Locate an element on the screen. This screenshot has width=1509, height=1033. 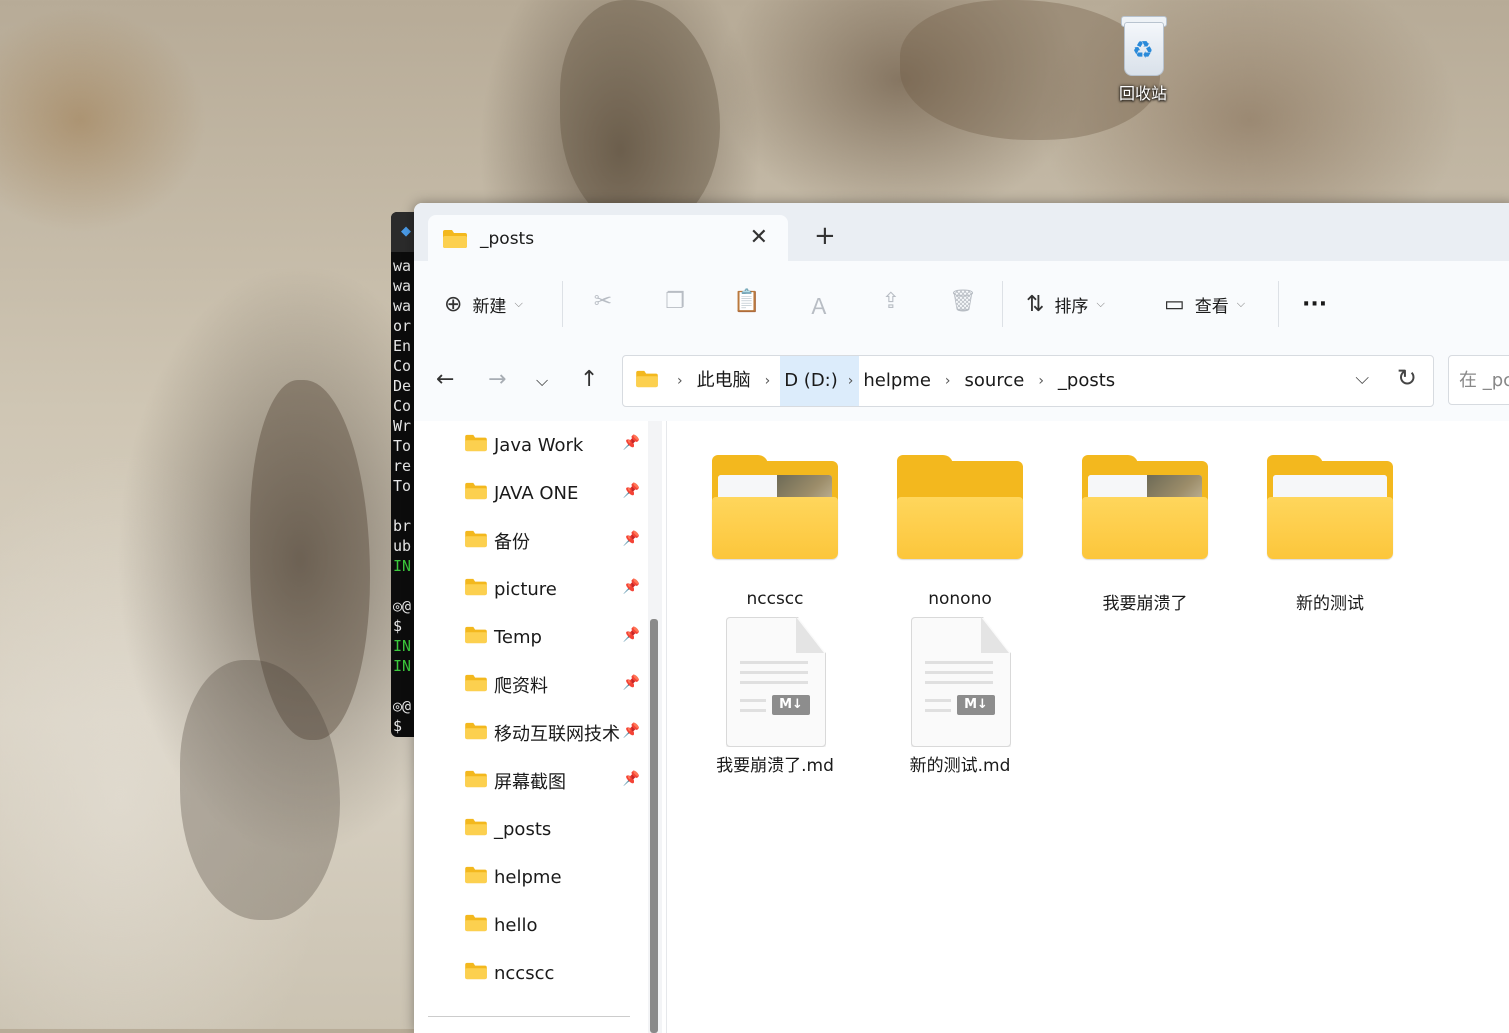
sidebar-item: Temp 📌 is located at coordinates (554, 637).